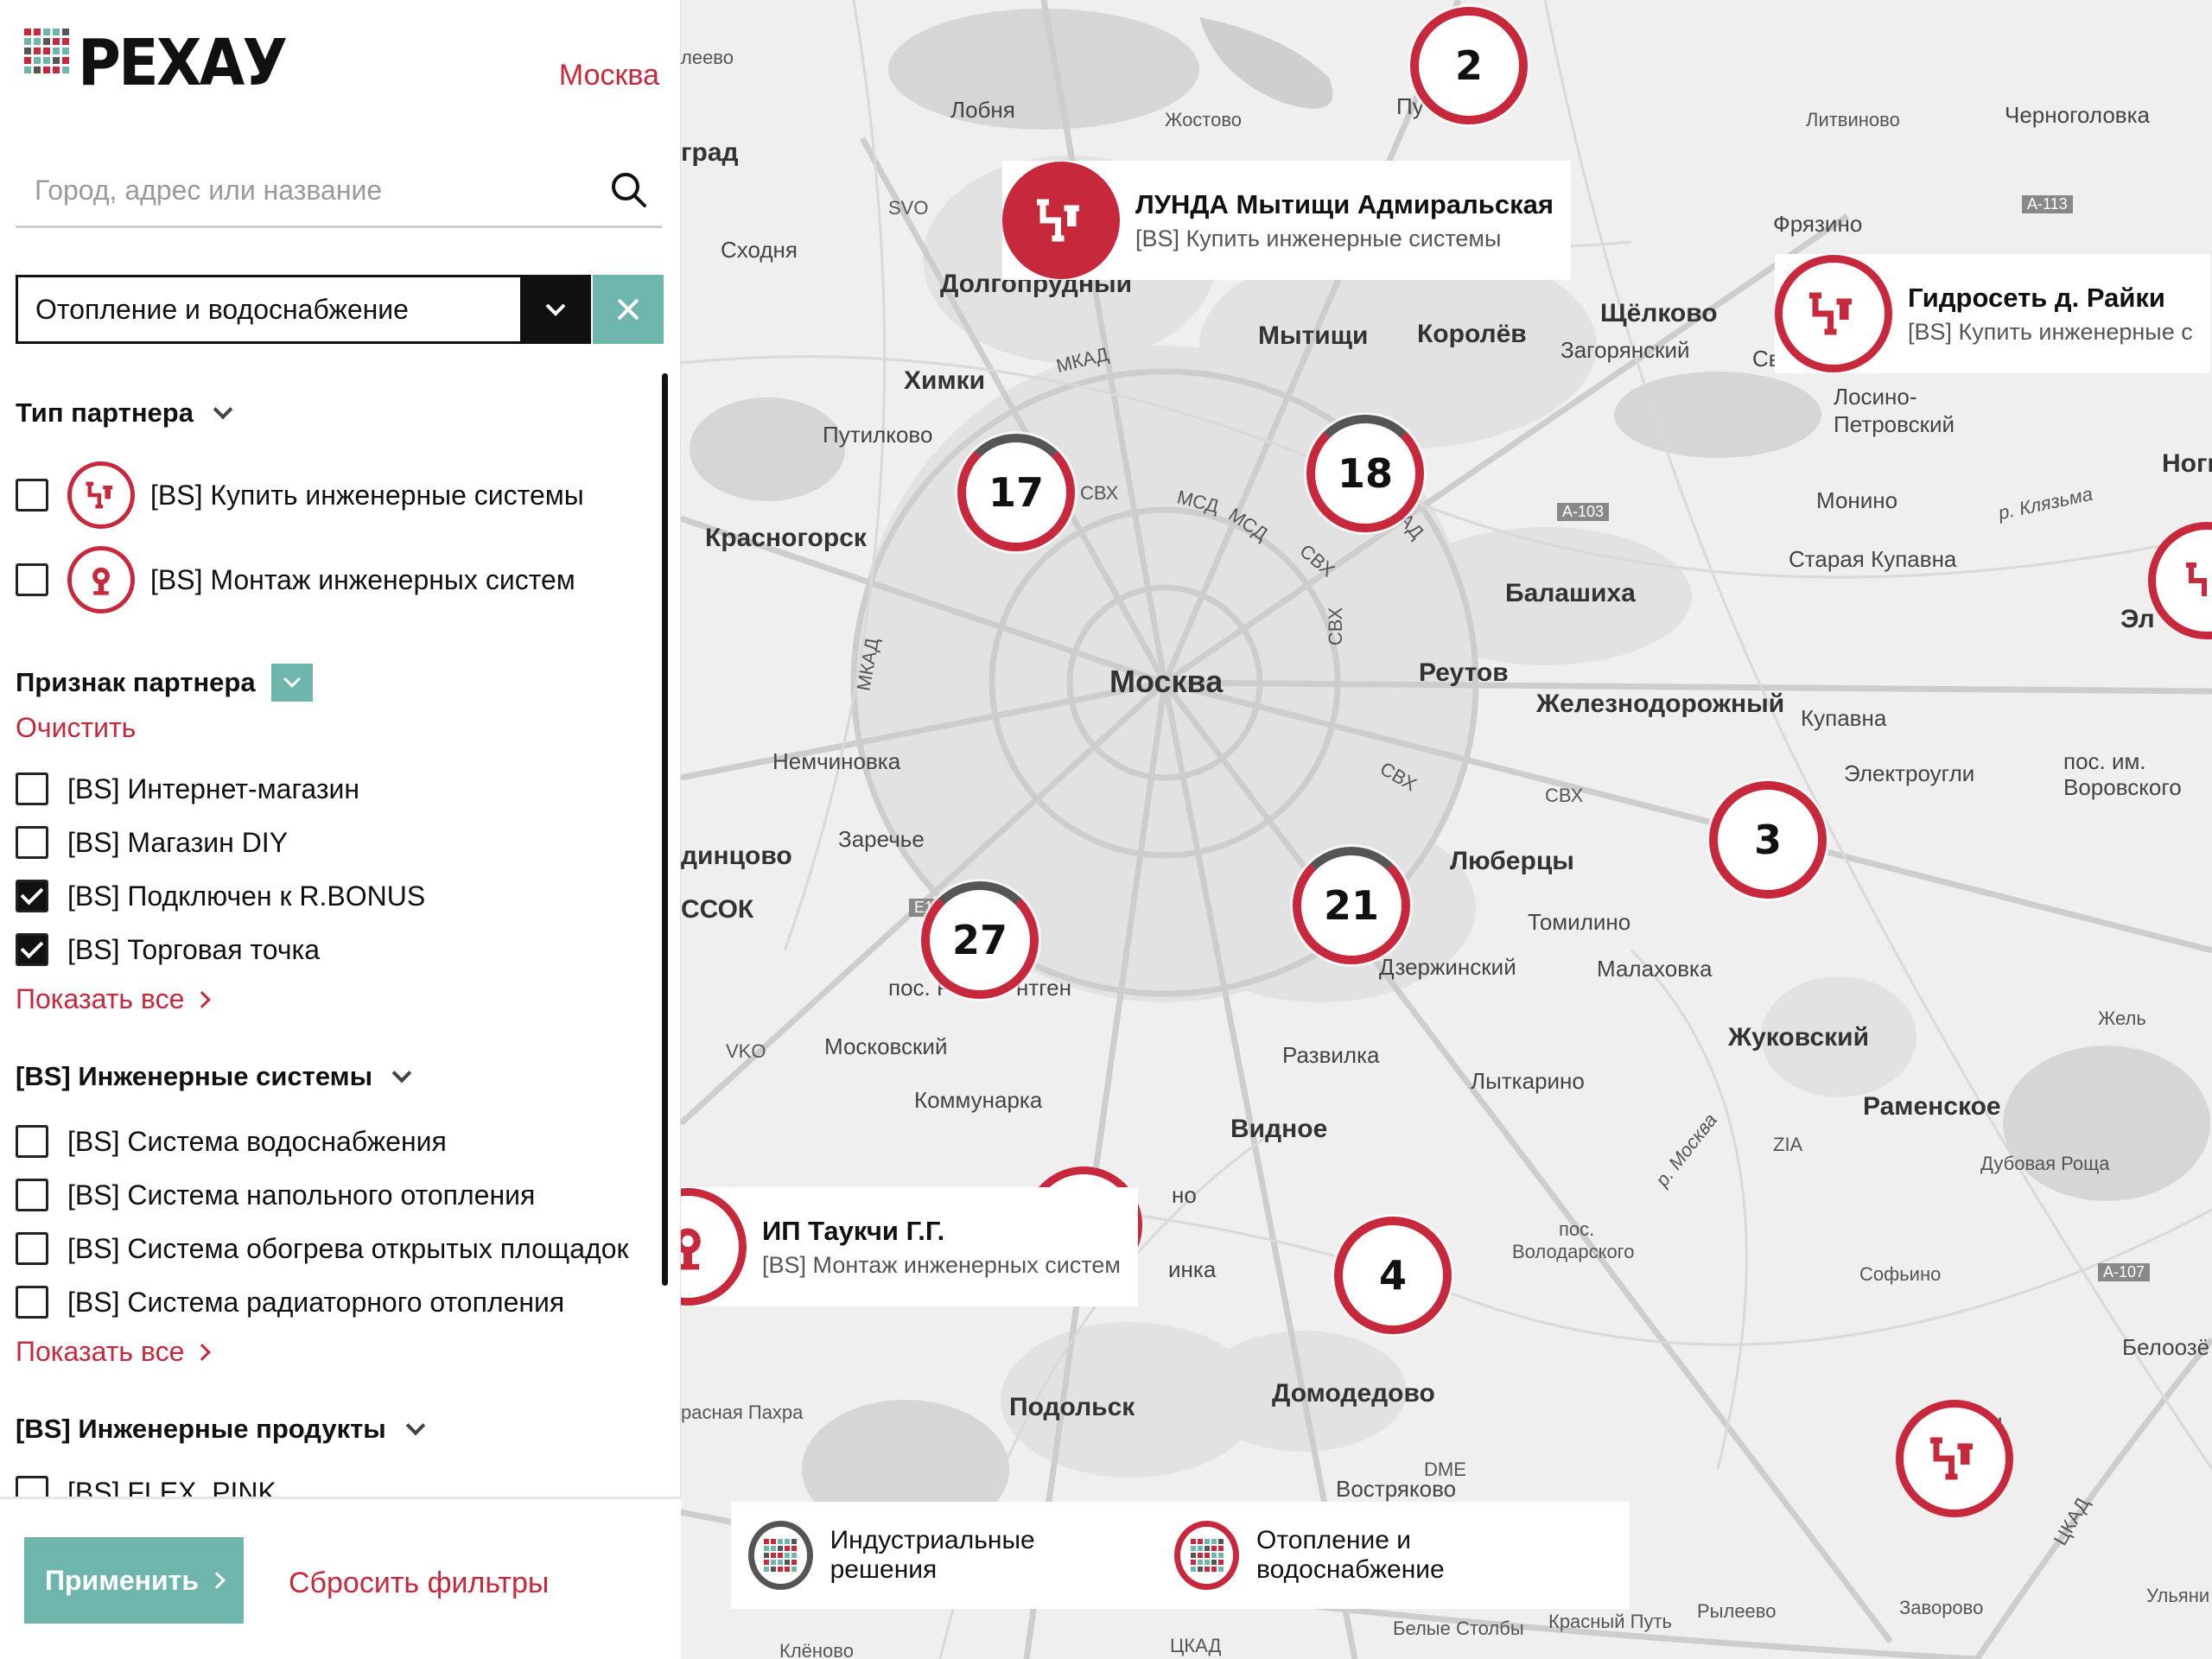 The height and width of the screenshot is (1659, 2212). What do you see at coordinates (322, 1248) in the screenshot?
I see `eng-system-option: [BS] Система обогрева открытых площадок` at bounding box center [322, 1248].